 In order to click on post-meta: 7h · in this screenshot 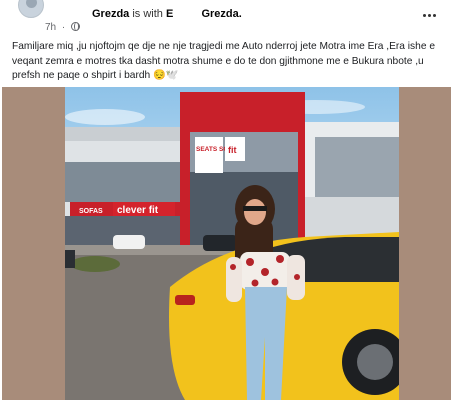, I will do `click(63, 27)`.